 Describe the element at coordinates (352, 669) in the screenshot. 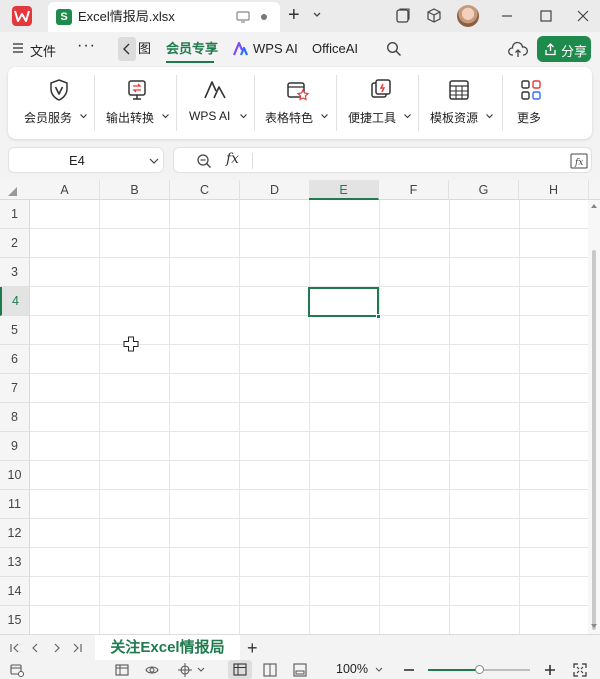

I see `zoom-level: 100%` at that location.